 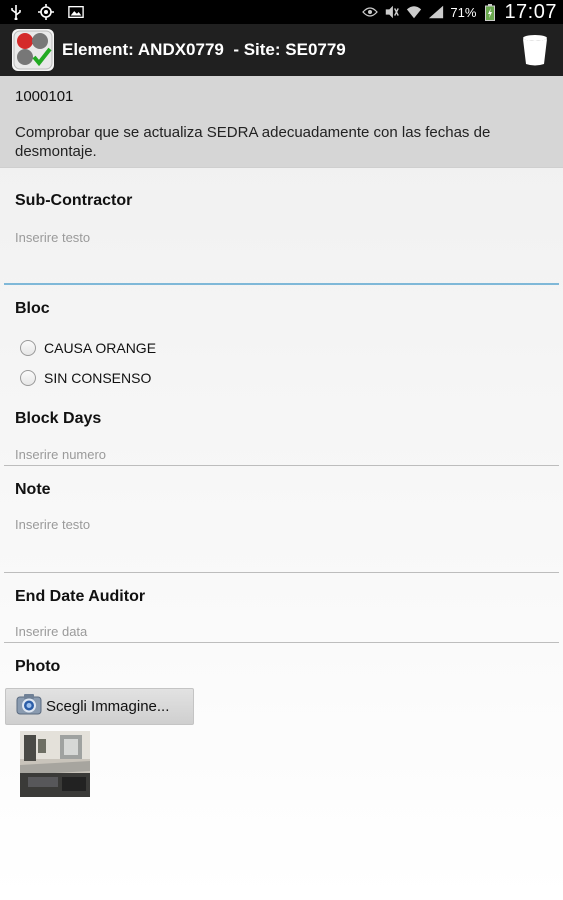 What do you see at coordinates (51, 631) in the screenshot?
I see `end-date-auditor-input: Inserire data` at bounding box center [51, 631].